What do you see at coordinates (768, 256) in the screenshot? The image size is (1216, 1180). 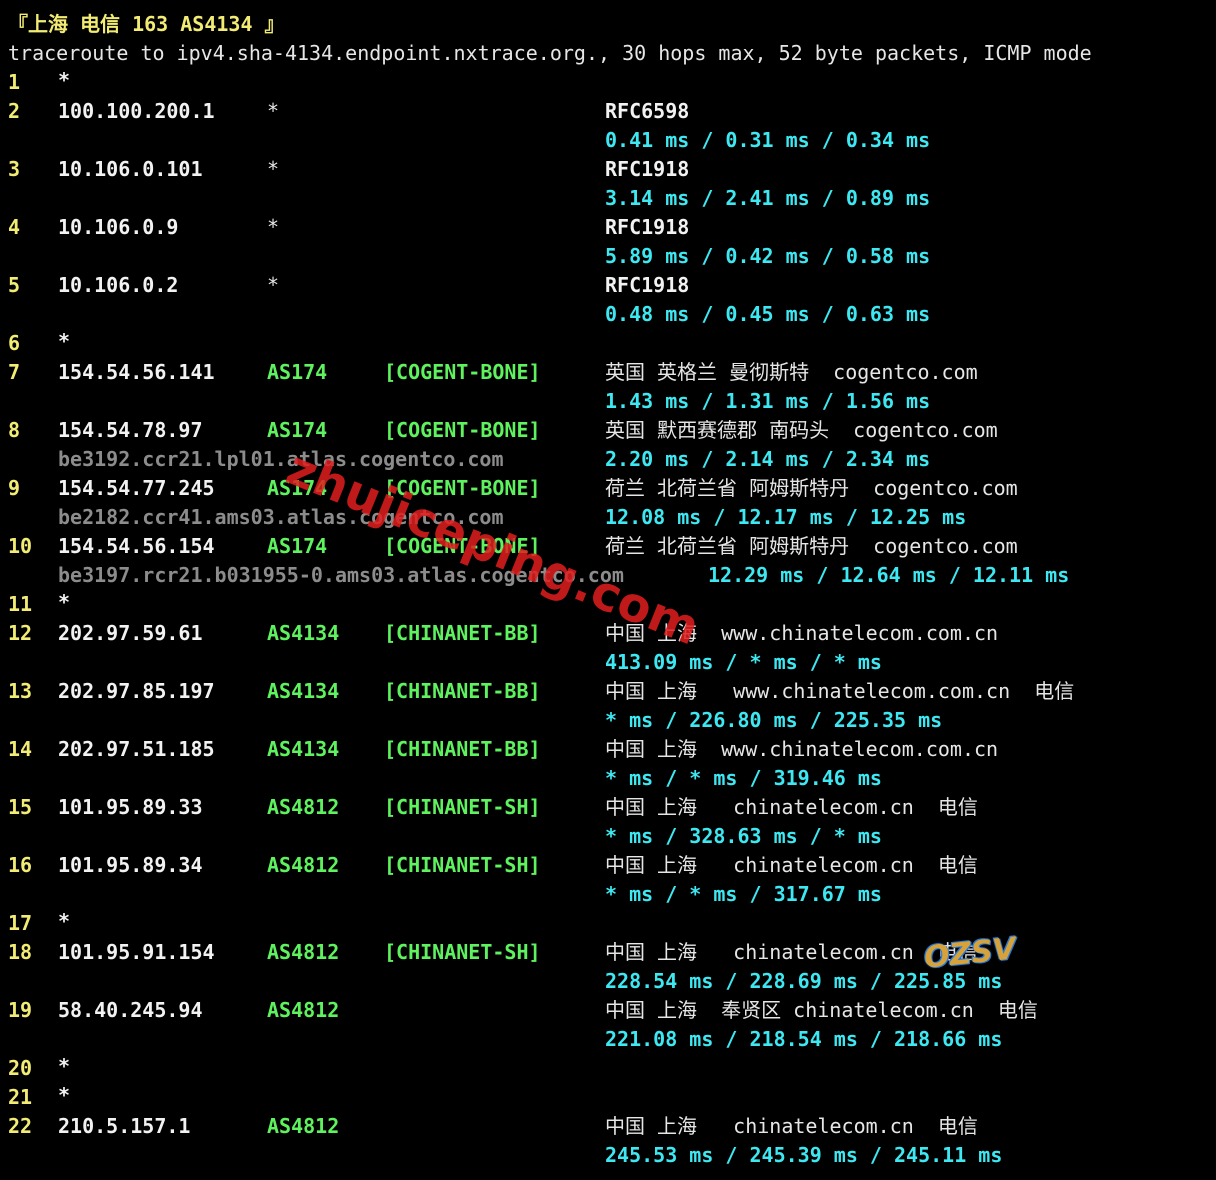 I see `hop-latency: 5.89 ms / 0.42 ms / 0.58 ms` at bounding box center [768, 256].